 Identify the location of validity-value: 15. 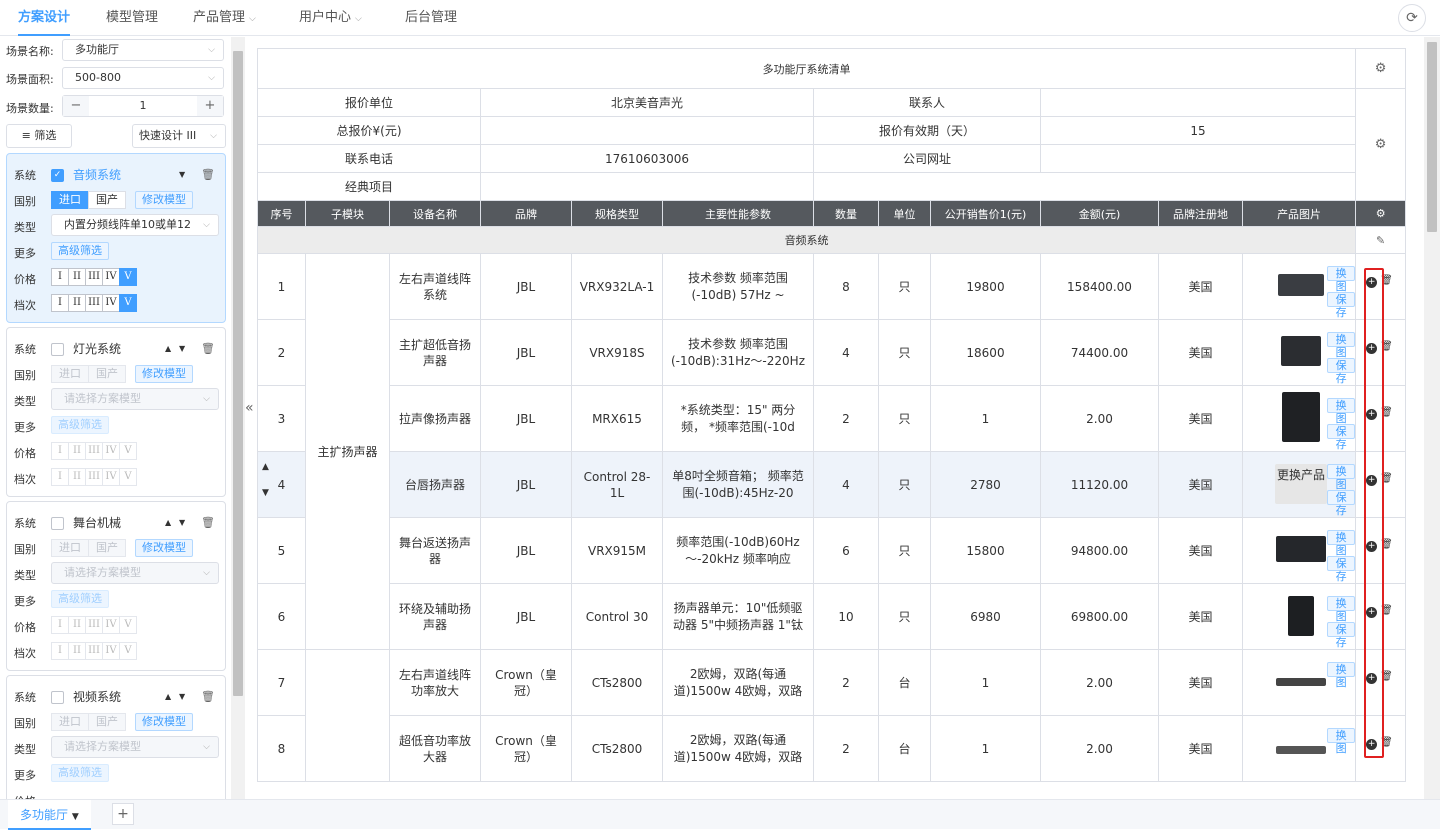
(1198, 130).